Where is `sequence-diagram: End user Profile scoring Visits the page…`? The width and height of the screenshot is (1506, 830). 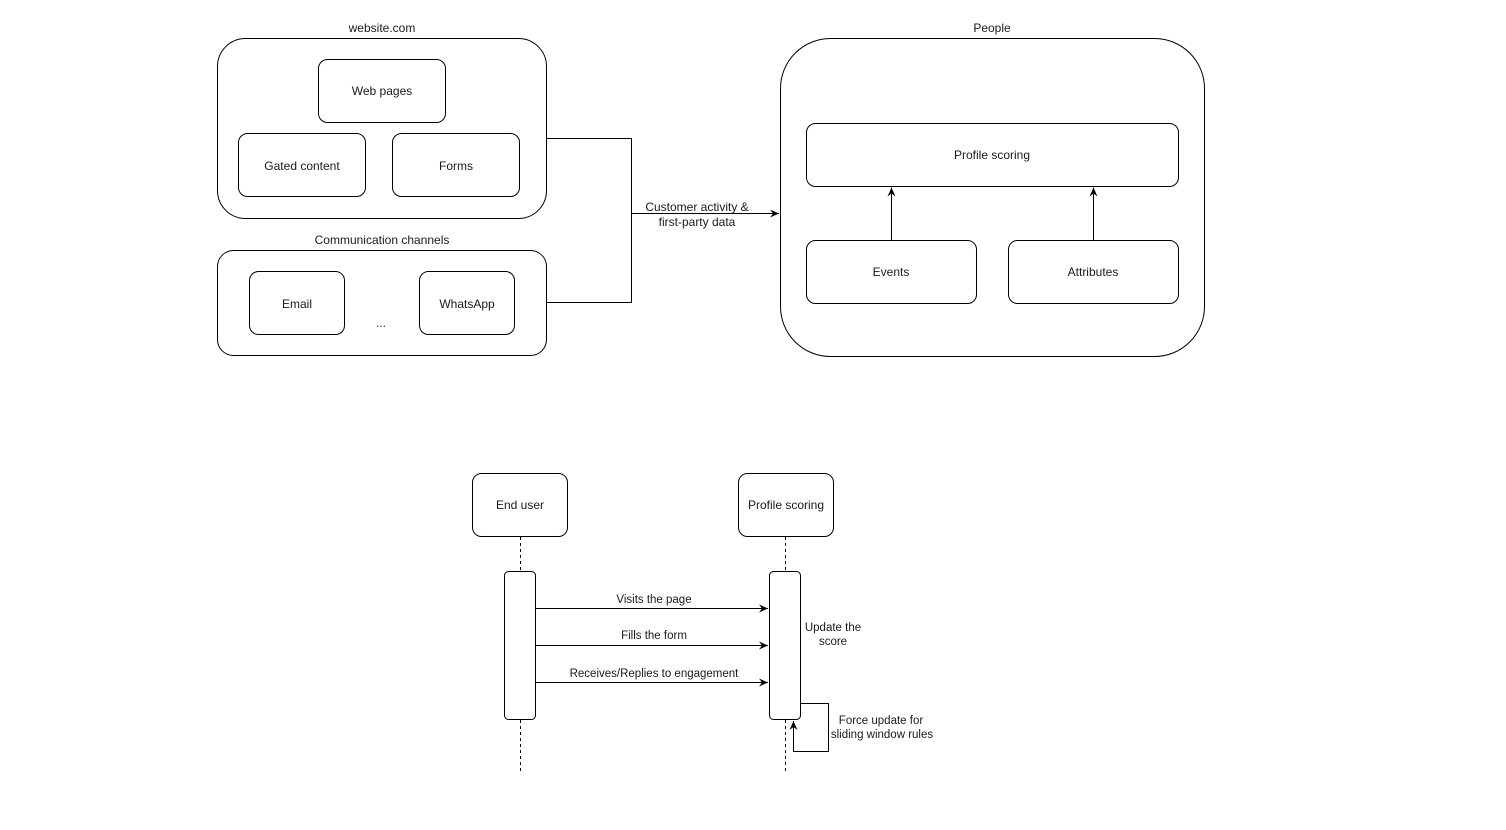 sequence-diagram: End user Profile scoring Visits the page… is located at coordinates (703, 623).